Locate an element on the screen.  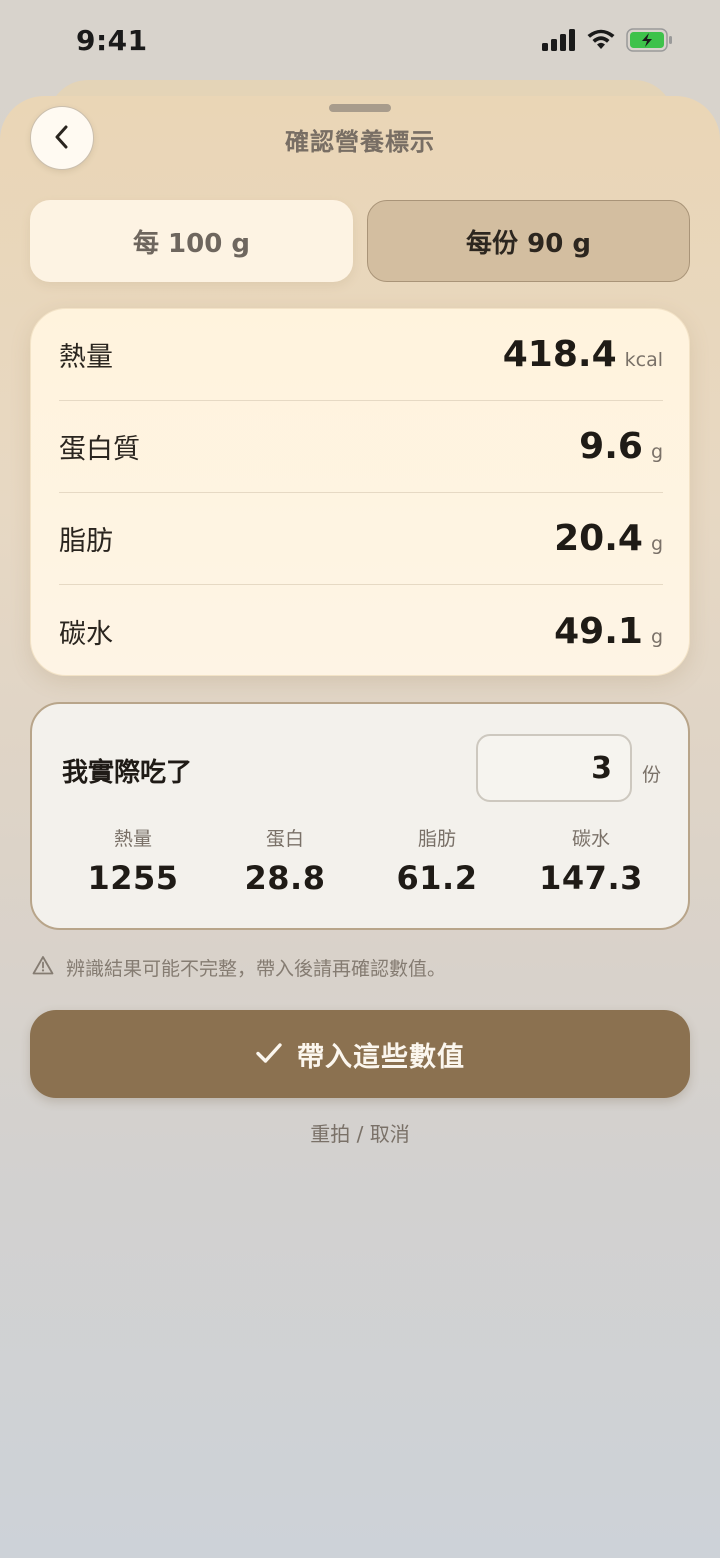
recognition-notice: 辨識結果可能不完整，帶入後請再確認數值。 is located at coordinates (239, 967).